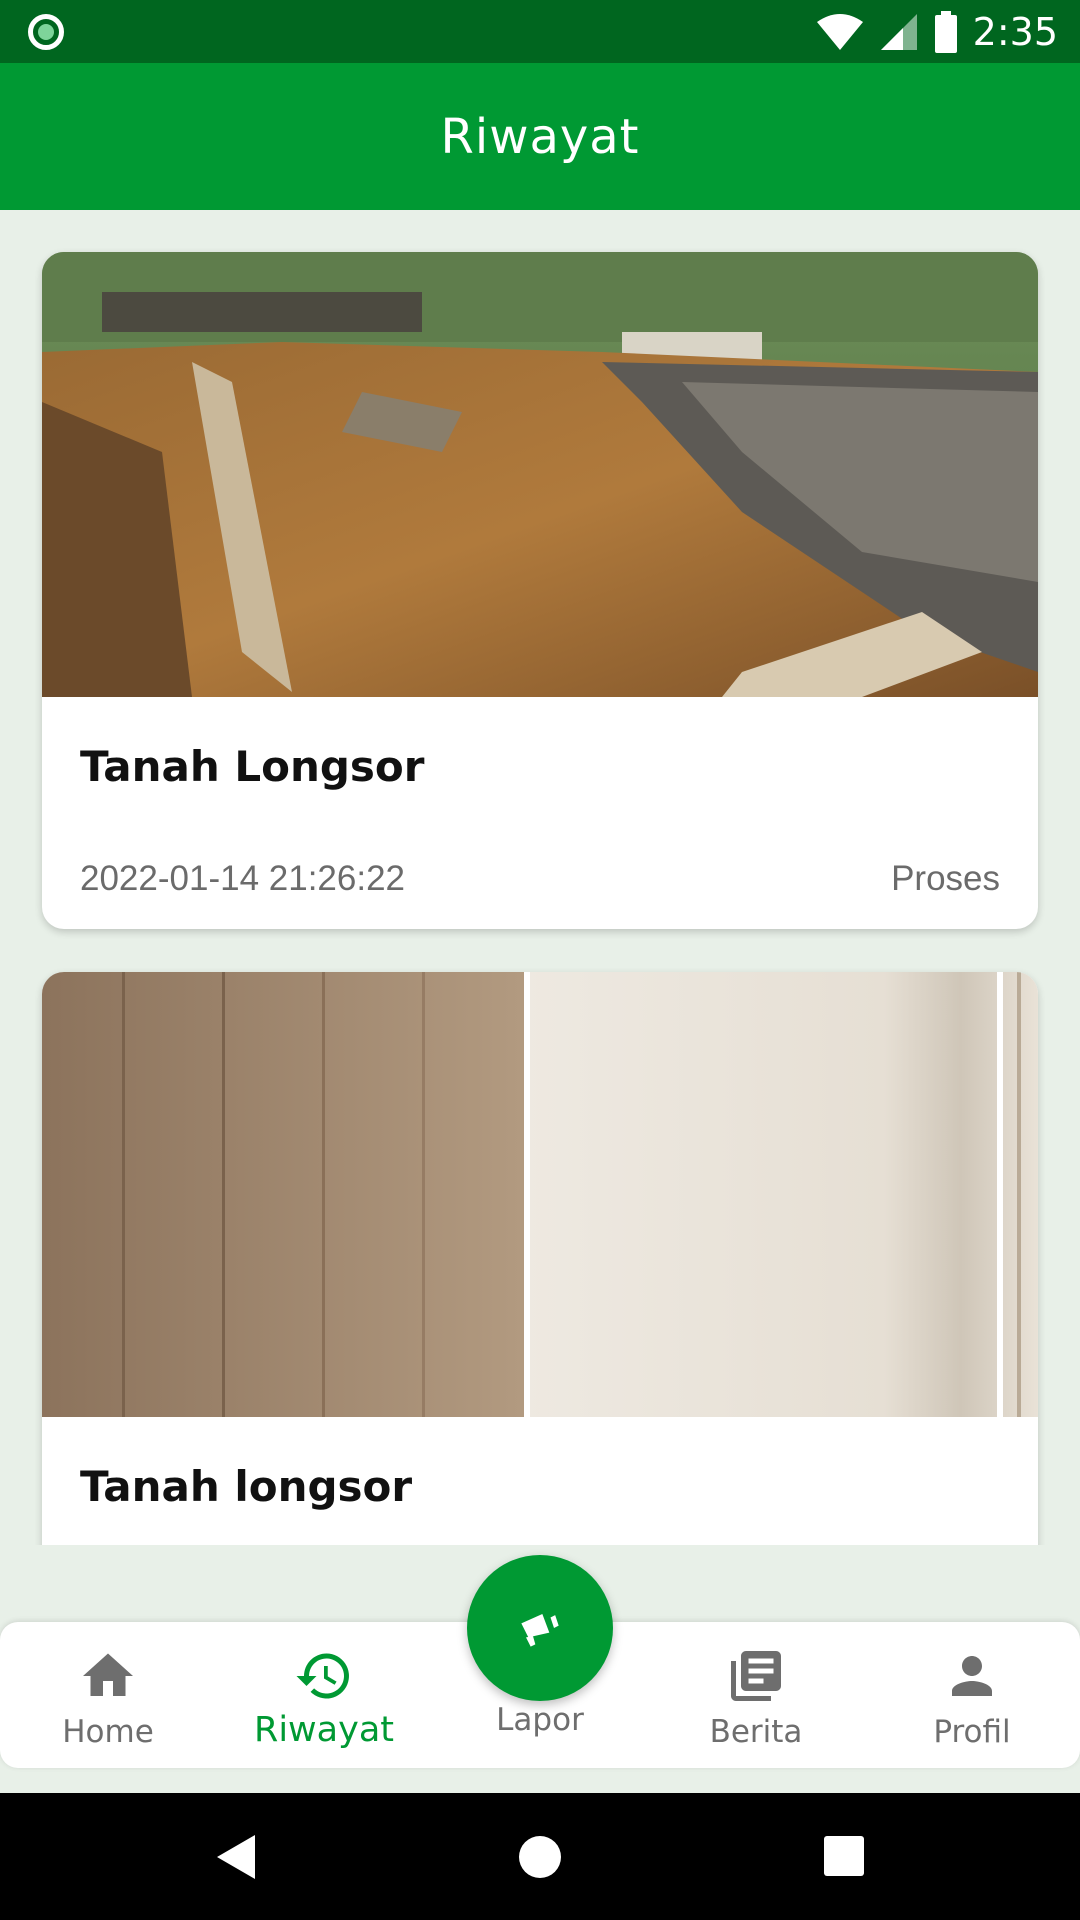 This screenshot has width=1080, height=1920. I want to click on nav-label: Riwayat, so click(324, 1730).